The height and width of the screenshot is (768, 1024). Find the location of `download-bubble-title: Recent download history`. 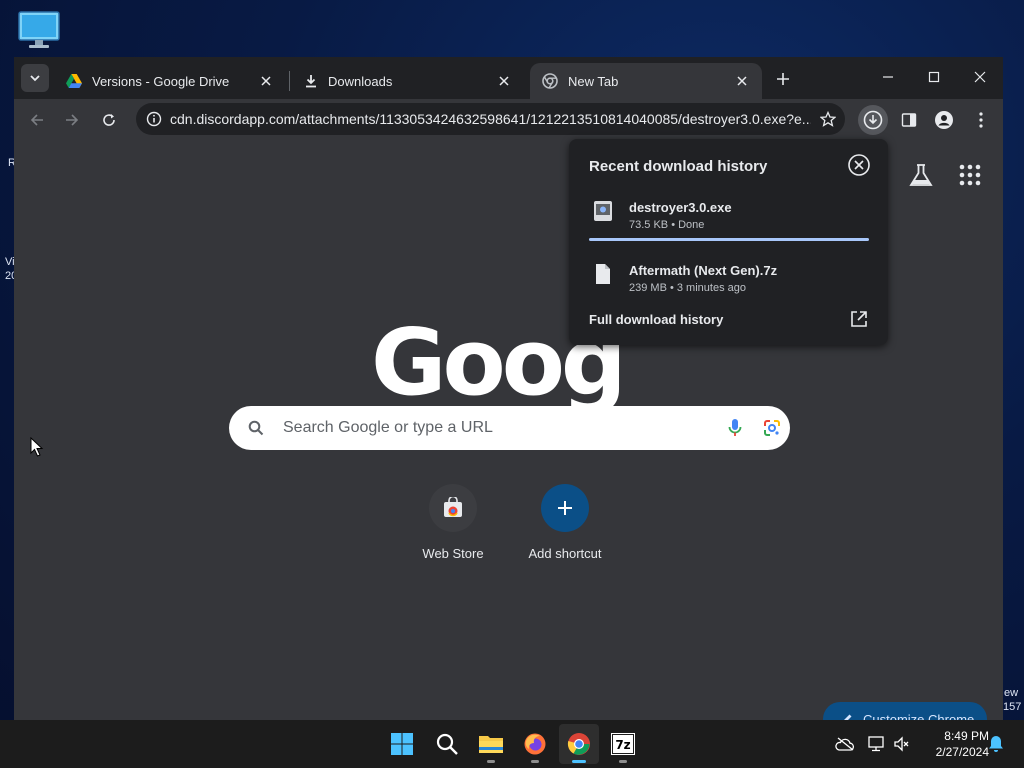

download-bubble-title: Recent download history is located at coordinates (678, 166).